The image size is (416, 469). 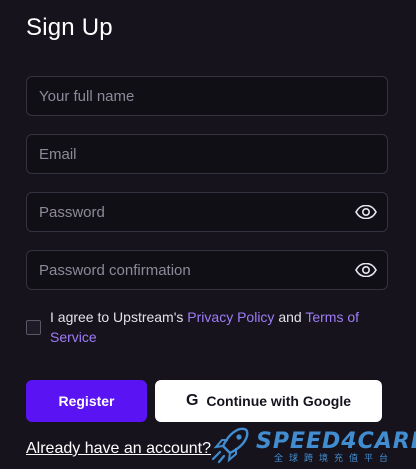 I want to click on password-input, so click(x=190, y=212).